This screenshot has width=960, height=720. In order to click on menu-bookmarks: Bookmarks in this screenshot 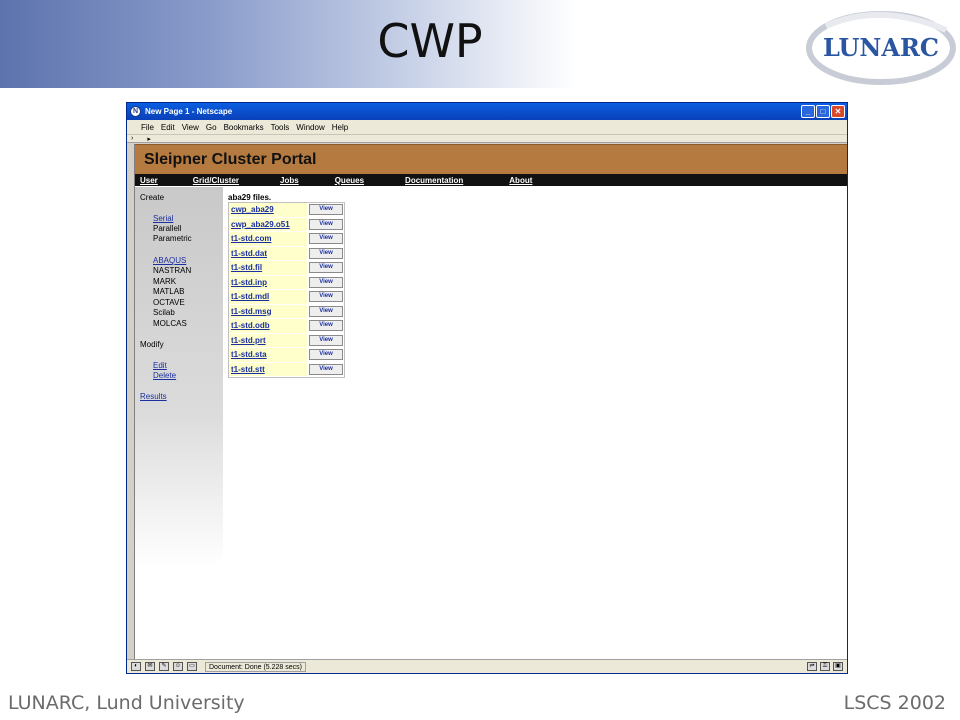, I will do `click(244, 127)`.